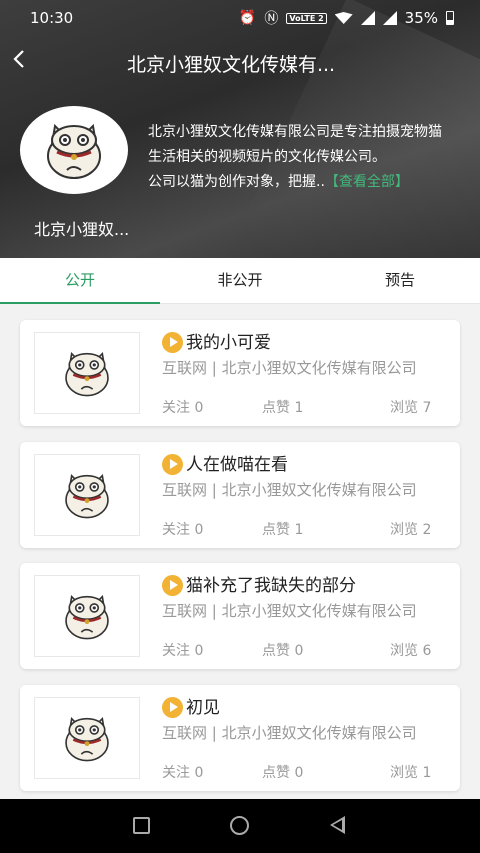 The image size is (480, 853). Describe the element at coordinates (337, 825) in the screenshot. I see `back-icon` at that location.